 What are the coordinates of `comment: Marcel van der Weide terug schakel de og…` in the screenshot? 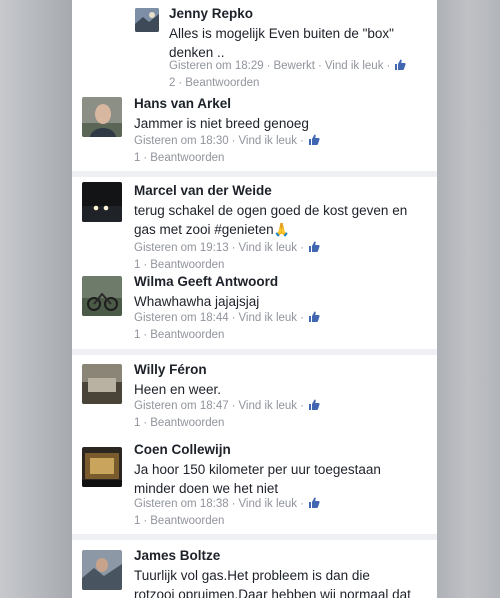 It's located at (254, 224).